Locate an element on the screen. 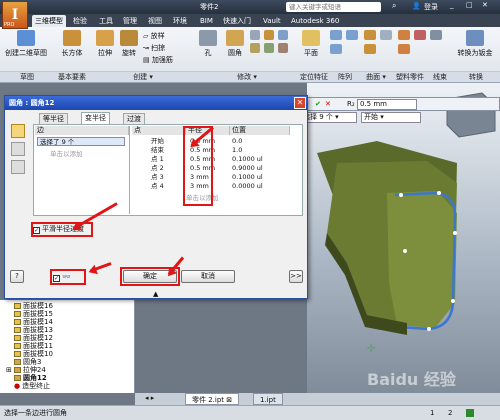  user-icon: 👤 is located at coordinates (416, 6).